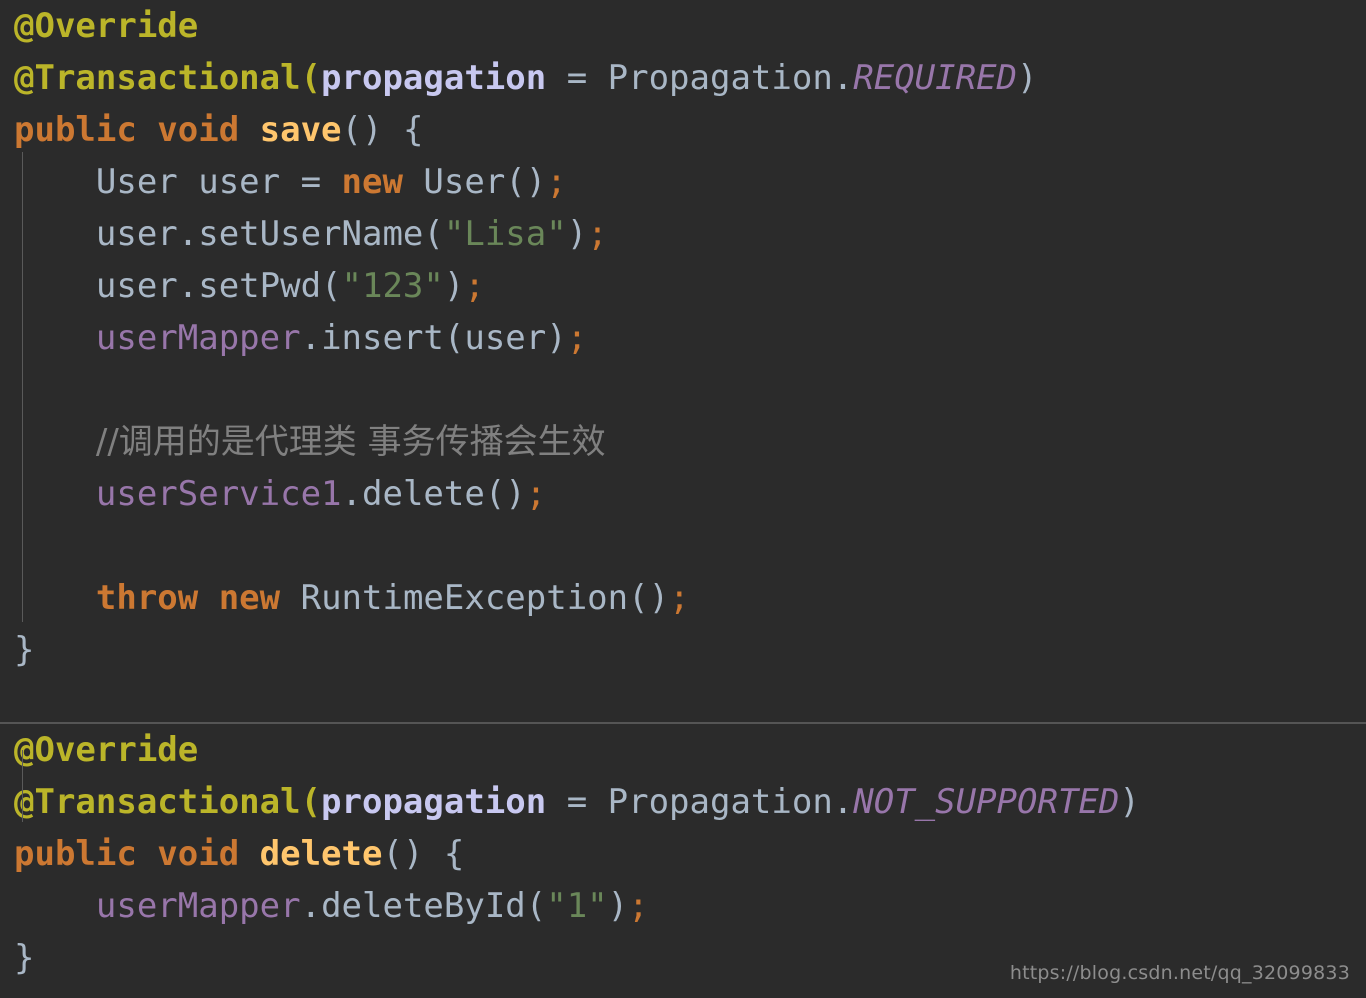 The width and height of the screenshot is (1366, 998). Describe the element at coordinates (218, 494) in the screenshot. I see `field-user-service1: userService1` at that location.